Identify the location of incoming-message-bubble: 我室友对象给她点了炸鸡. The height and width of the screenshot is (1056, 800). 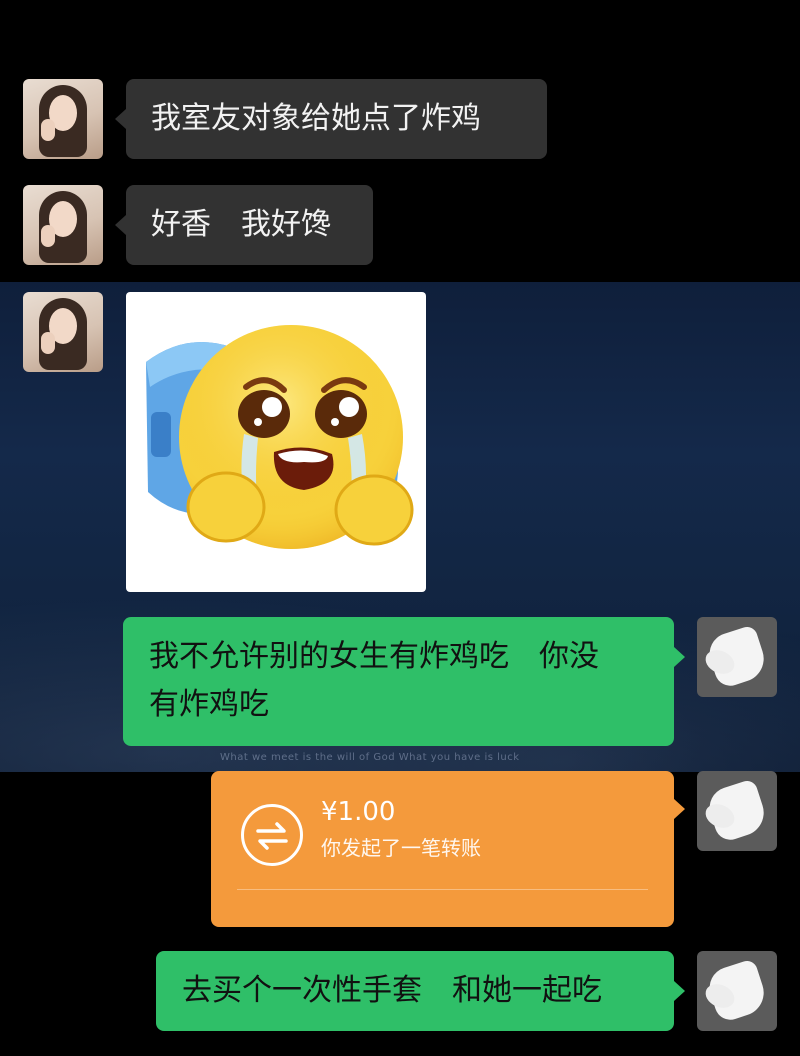
(331, 119).